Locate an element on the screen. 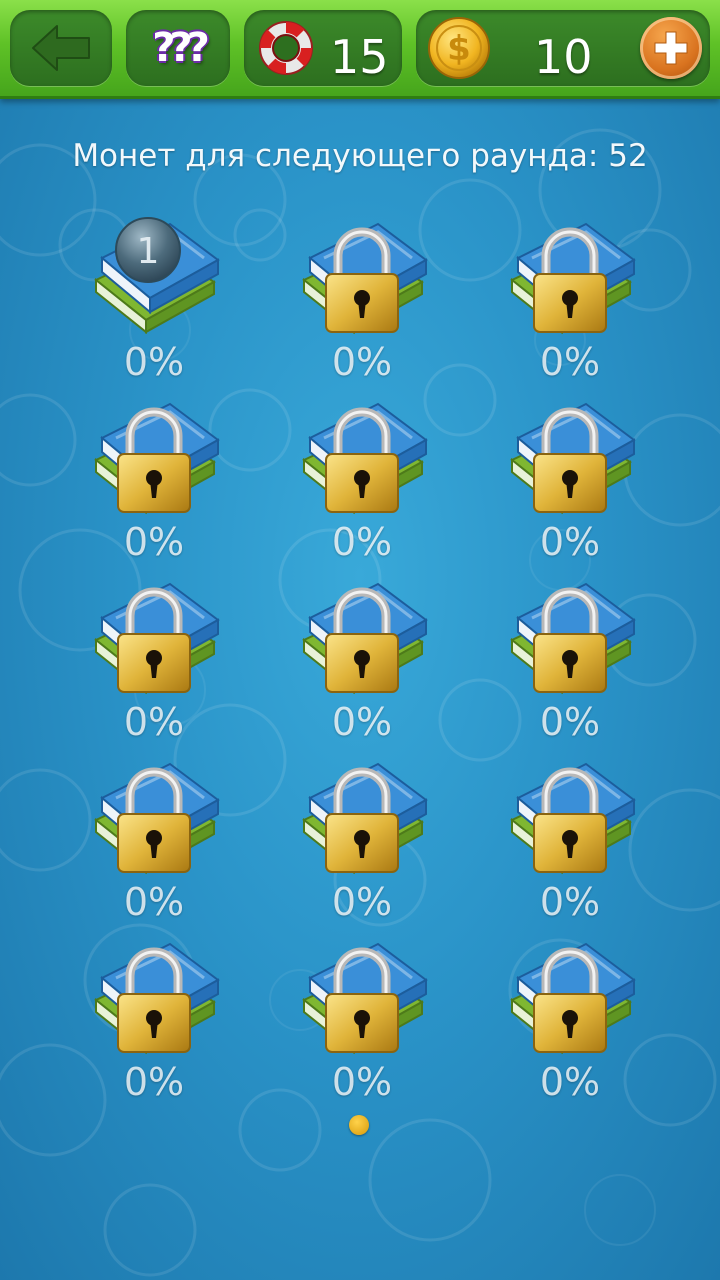 The height and width of the screenshot is (1280, 720). question-marks-icon: ??? is located at coordinates (181, 48).